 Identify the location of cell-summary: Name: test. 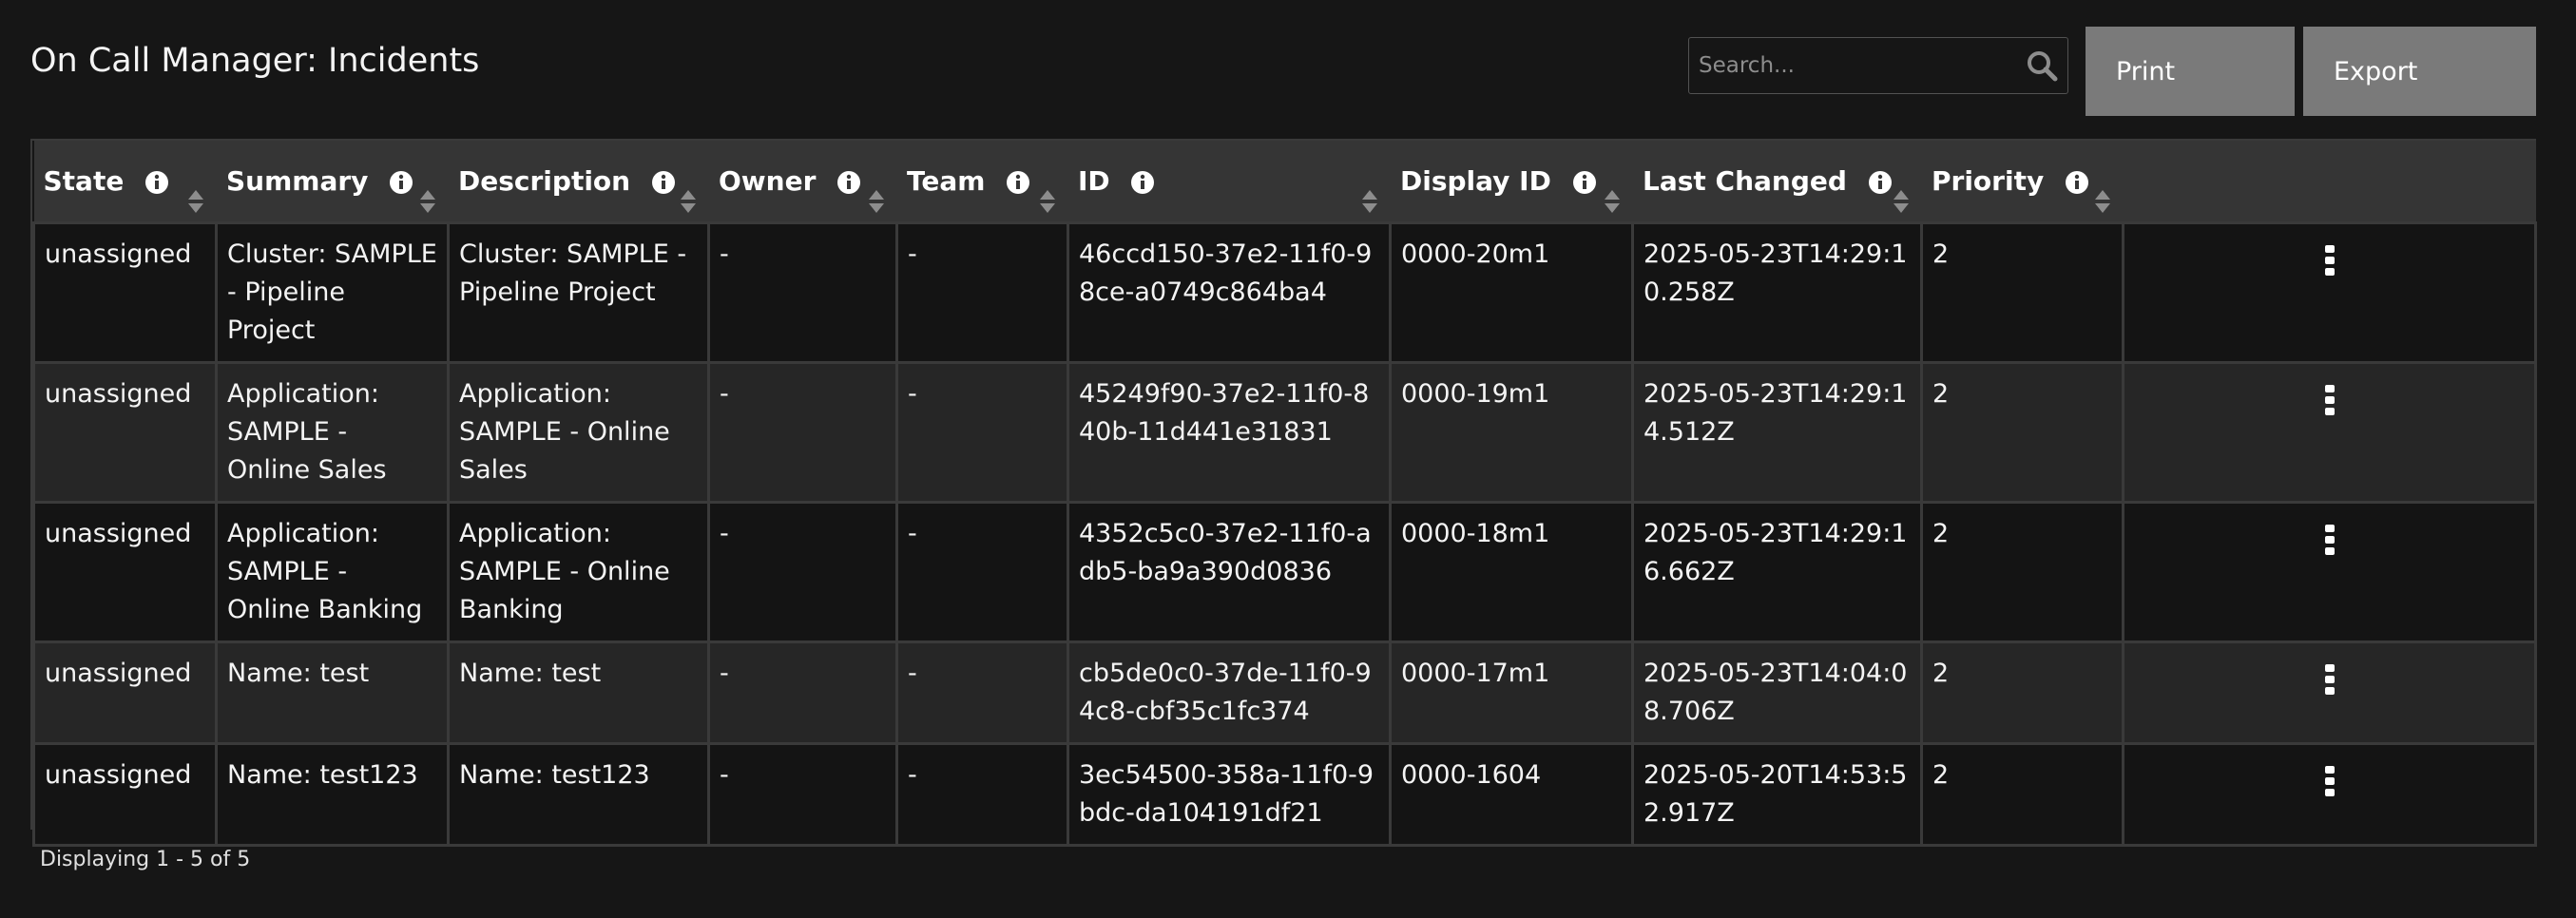
(332, 692).